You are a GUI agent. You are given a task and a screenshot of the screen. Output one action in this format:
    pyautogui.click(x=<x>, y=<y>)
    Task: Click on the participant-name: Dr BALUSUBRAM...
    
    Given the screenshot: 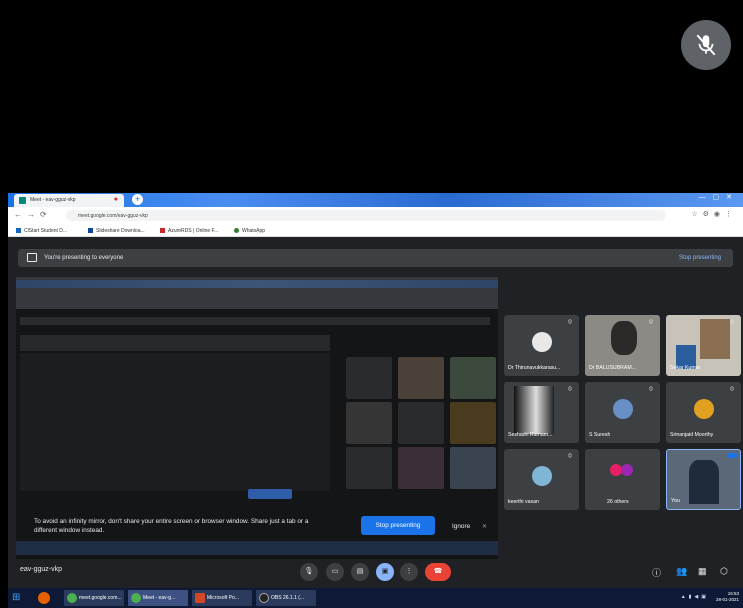 What is the action you would take?
    pyautogui.click(x=612, y=368)
    